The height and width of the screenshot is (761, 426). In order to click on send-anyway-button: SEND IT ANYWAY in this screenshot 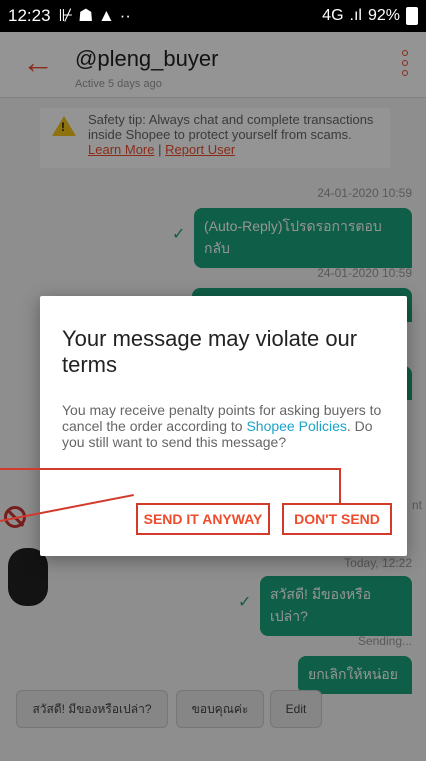, I will do `click(203, 519)`.